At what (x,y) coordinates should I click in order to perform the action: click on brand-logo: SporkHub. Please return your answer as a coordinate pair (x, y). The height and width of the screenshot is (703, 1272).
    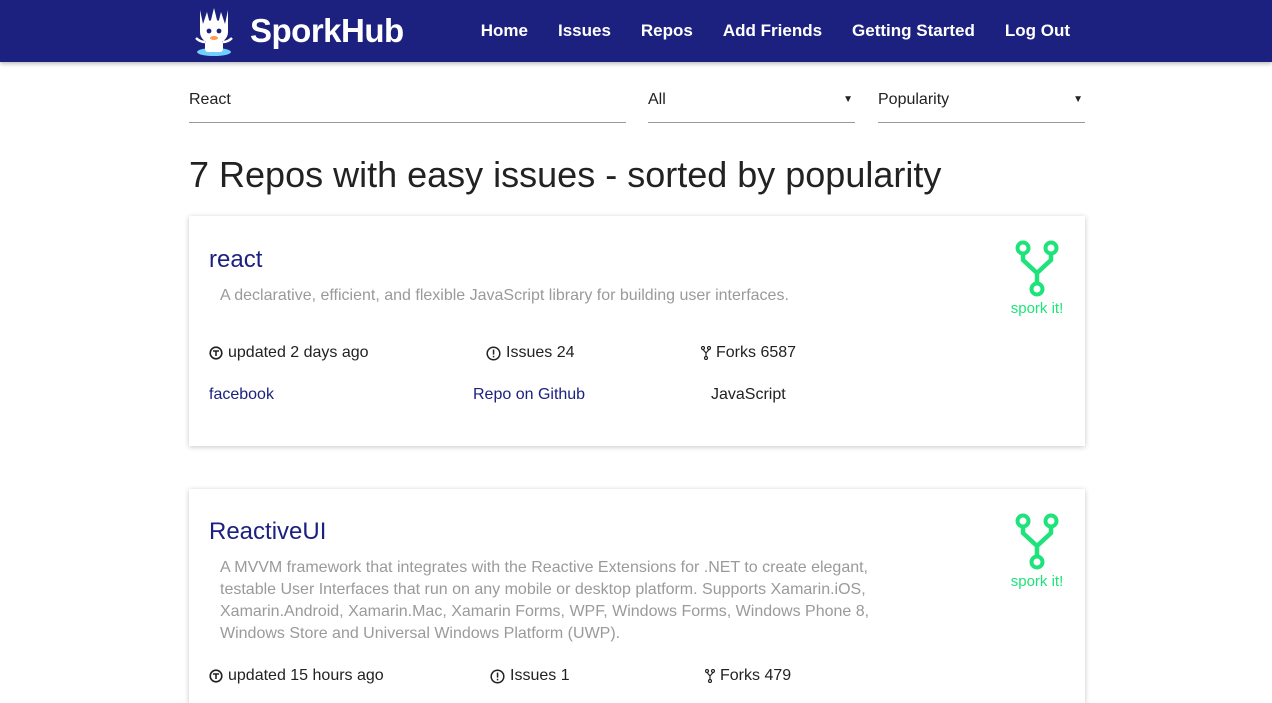
    Looking at the image, I should click on (297, 31).